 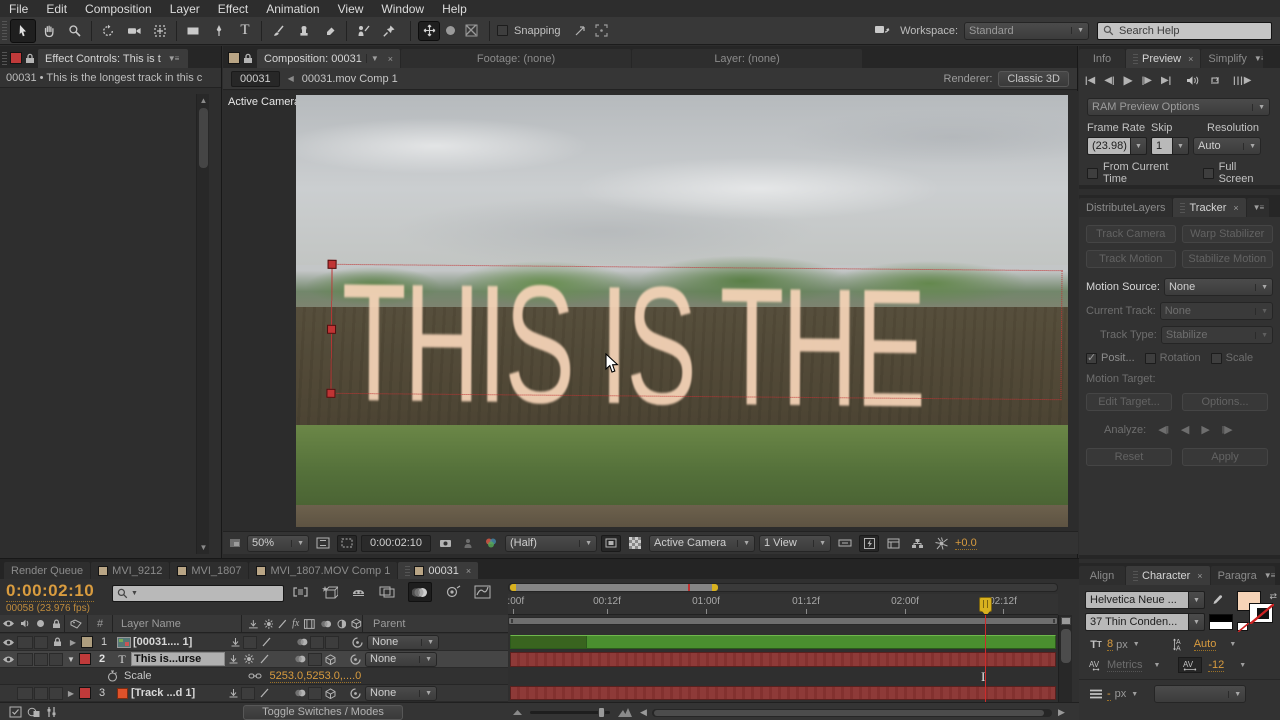 What do you see at coordinates (1242, 80) in the screenshot?
I see `ram-preview-button: ||| ▶` at bounding box center [1242, 80].